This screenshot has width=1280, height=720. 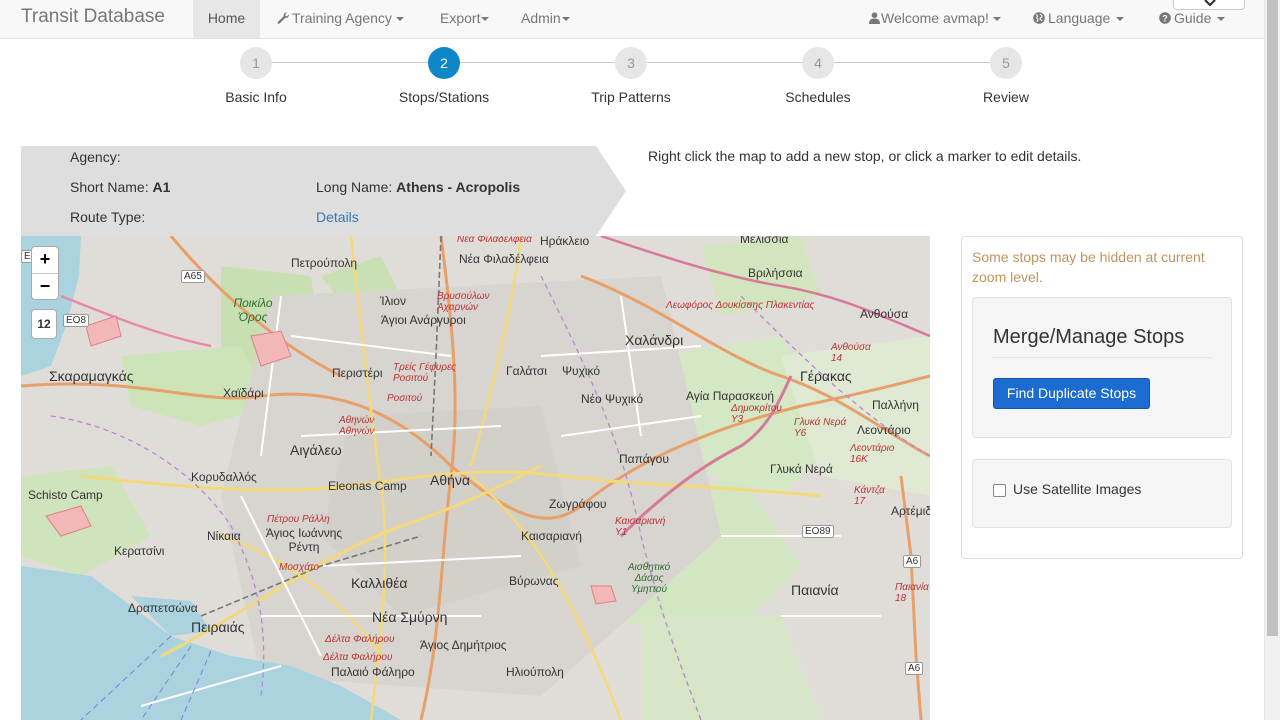 What do you see at coordinates (631, 76) in the screenshot?
I see `wizard-step-trip-patterns: 3 Trip Patterns` at bounding box center [631, 76].